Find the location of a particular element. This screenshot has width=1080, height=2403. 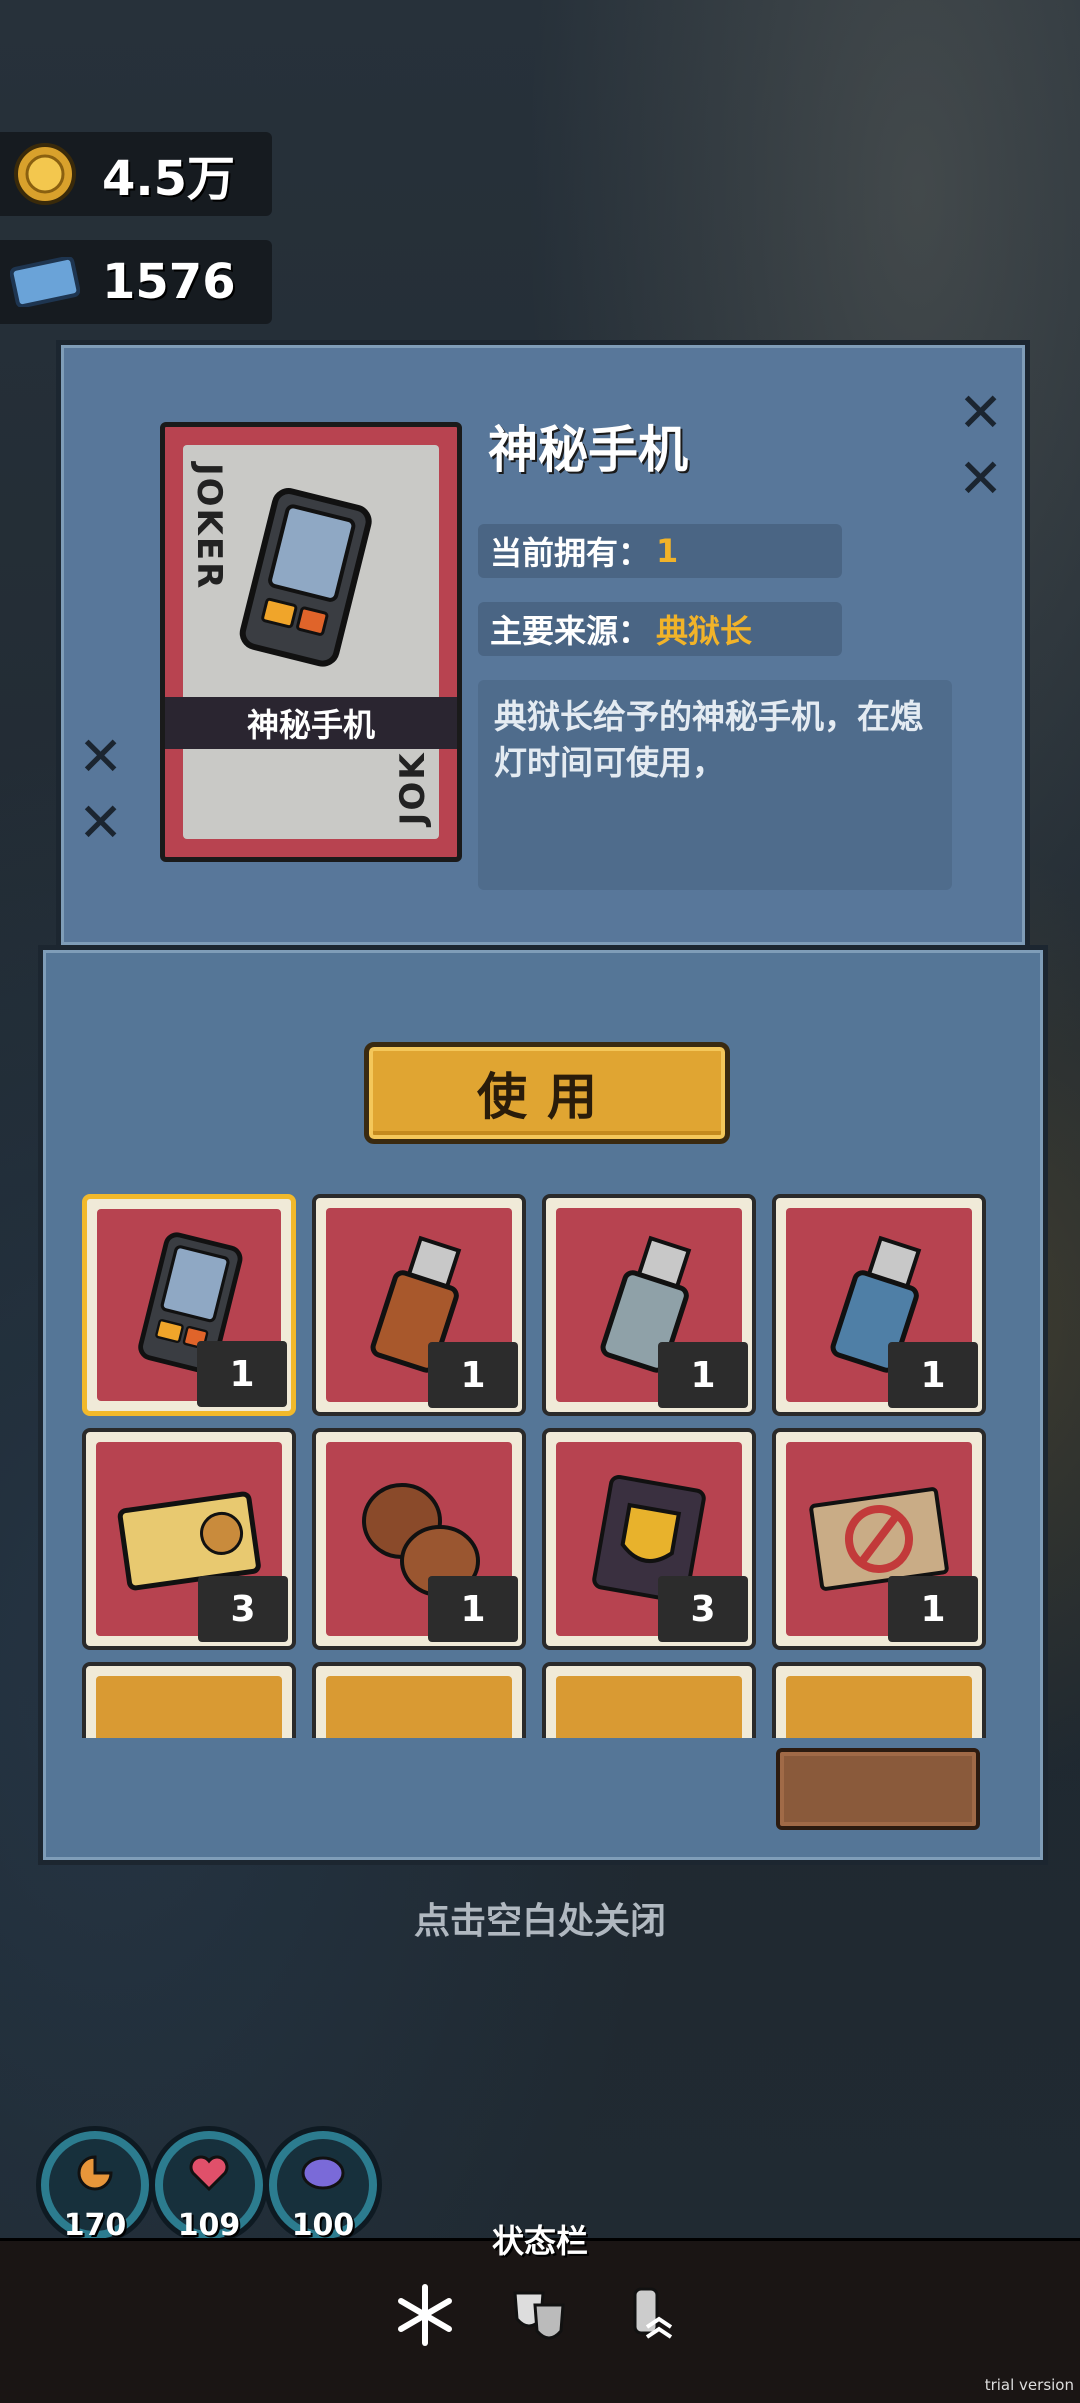

item-description: 典狱长给予的神秘手机，在熄灯时间可使用， is located at coordinates (715, 785).